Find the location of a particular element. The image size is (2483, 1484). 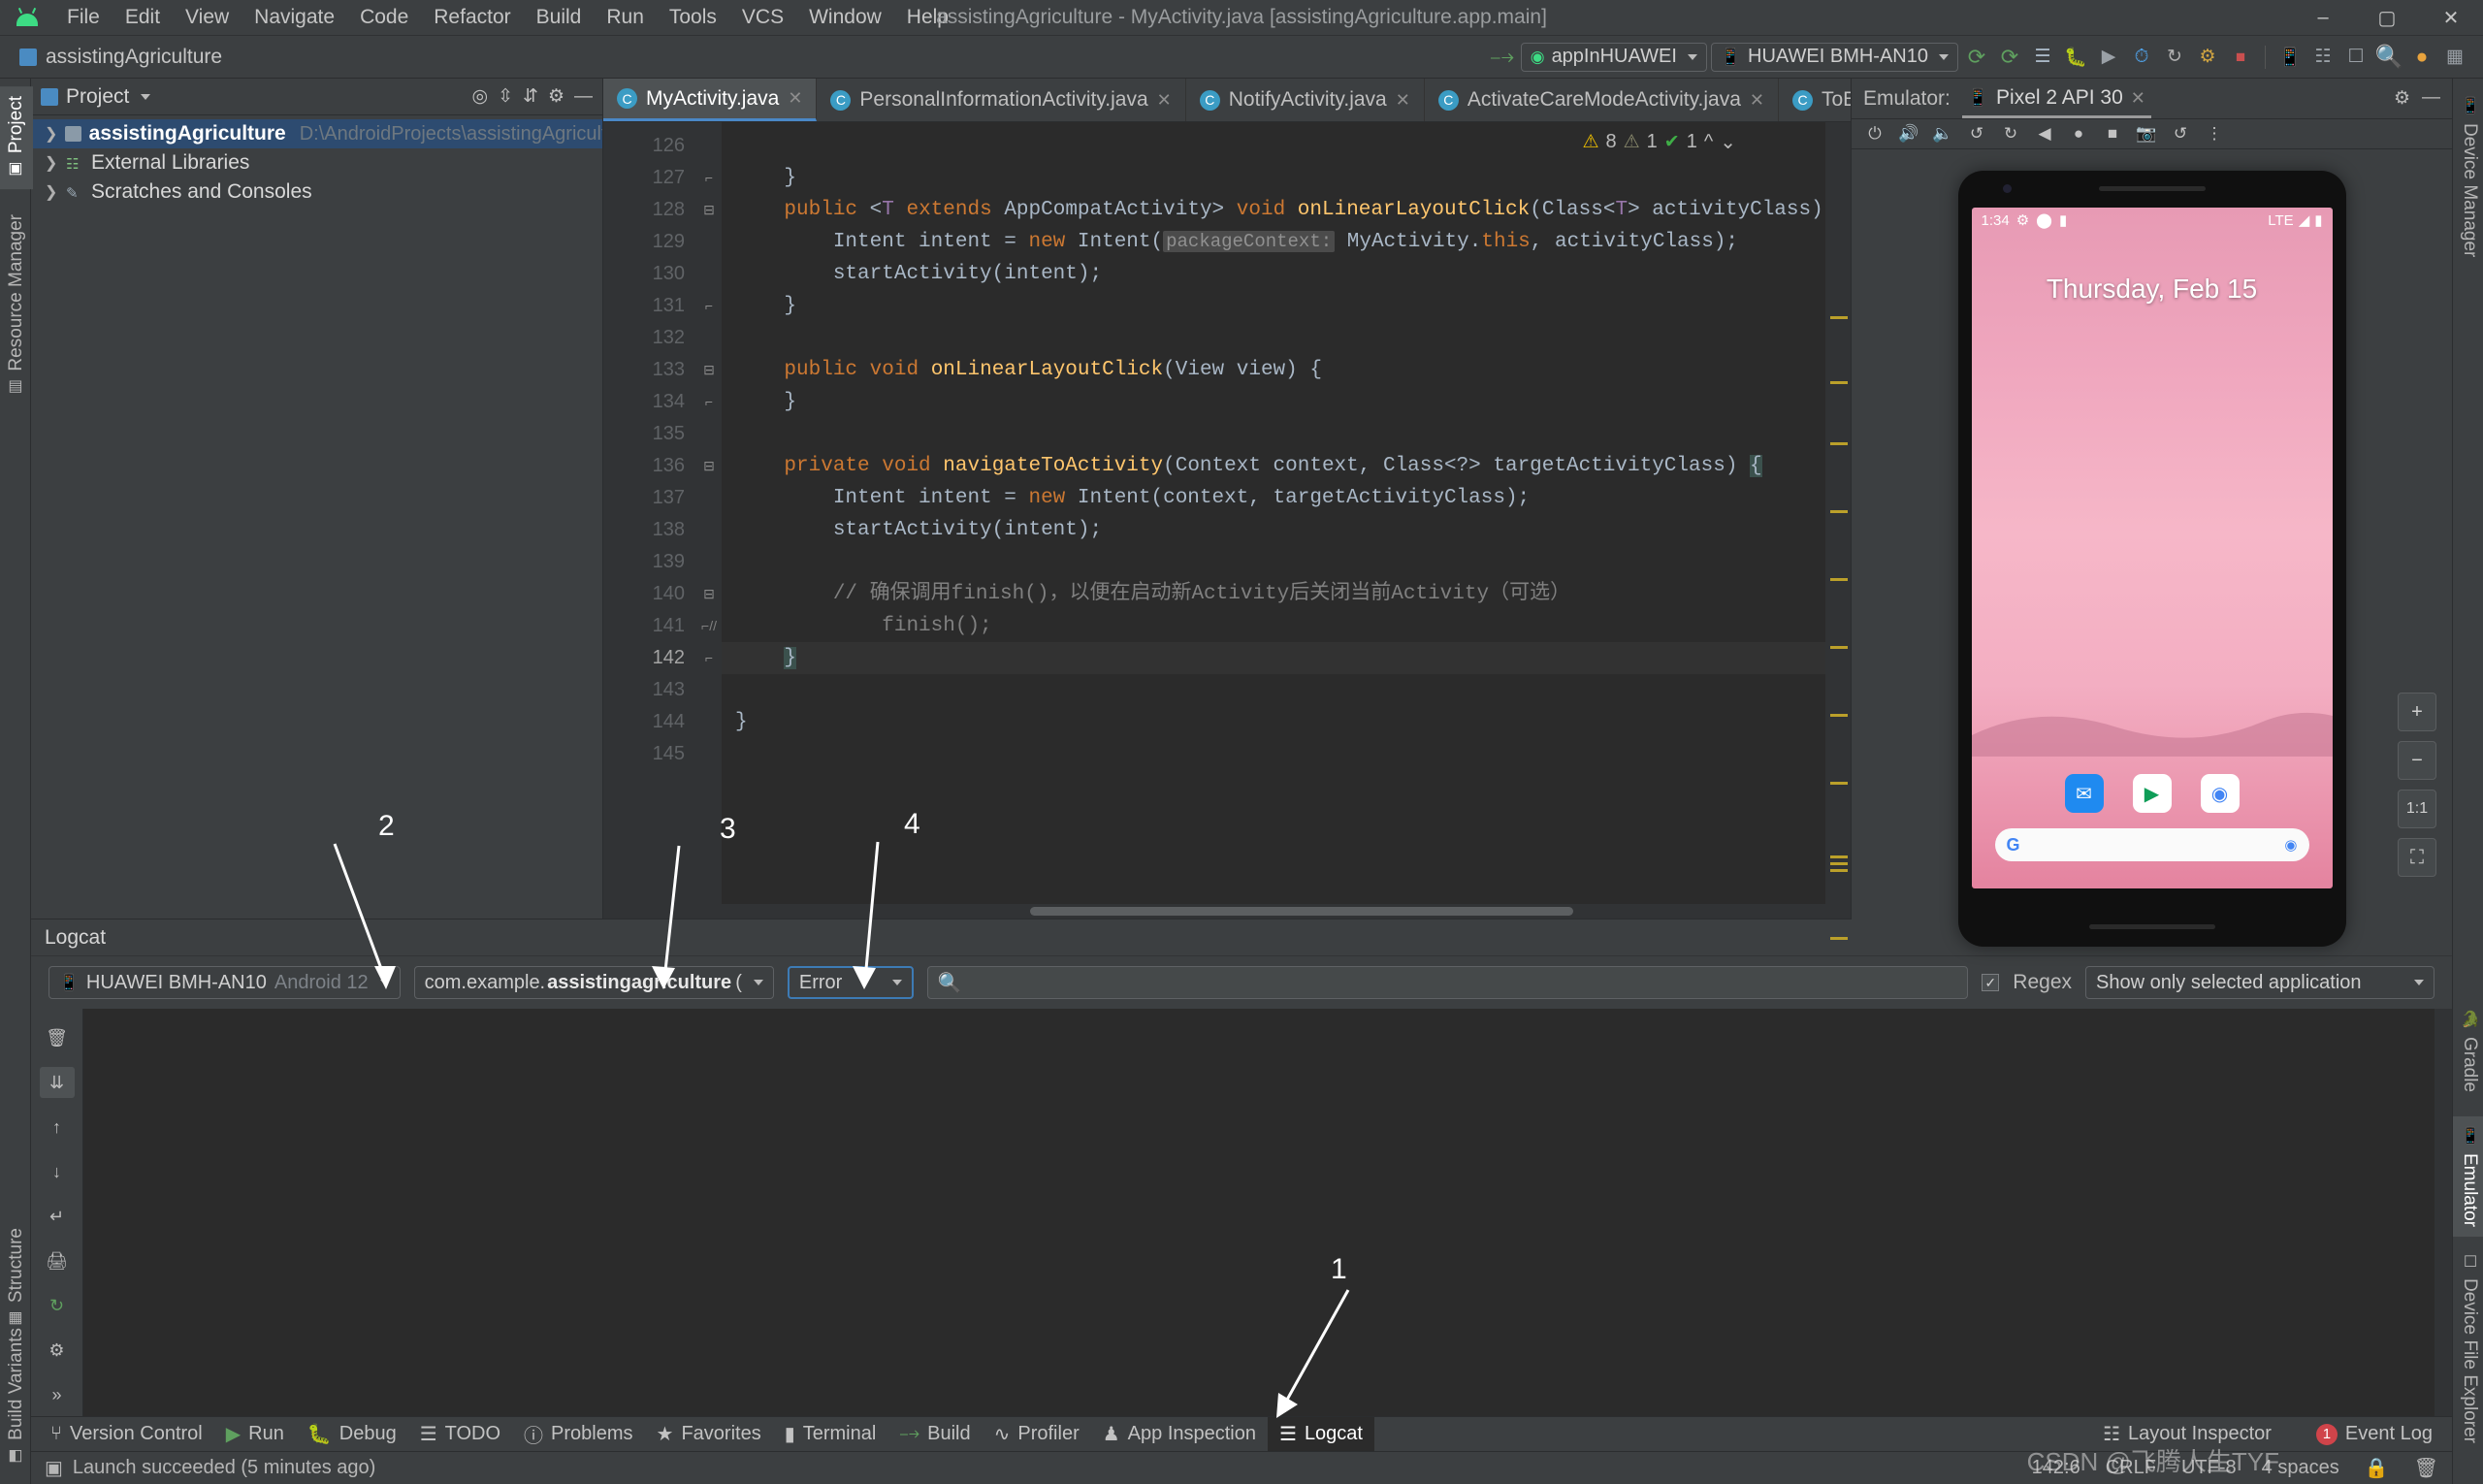

account-icon: ● is located at coordinates (2422, 57).